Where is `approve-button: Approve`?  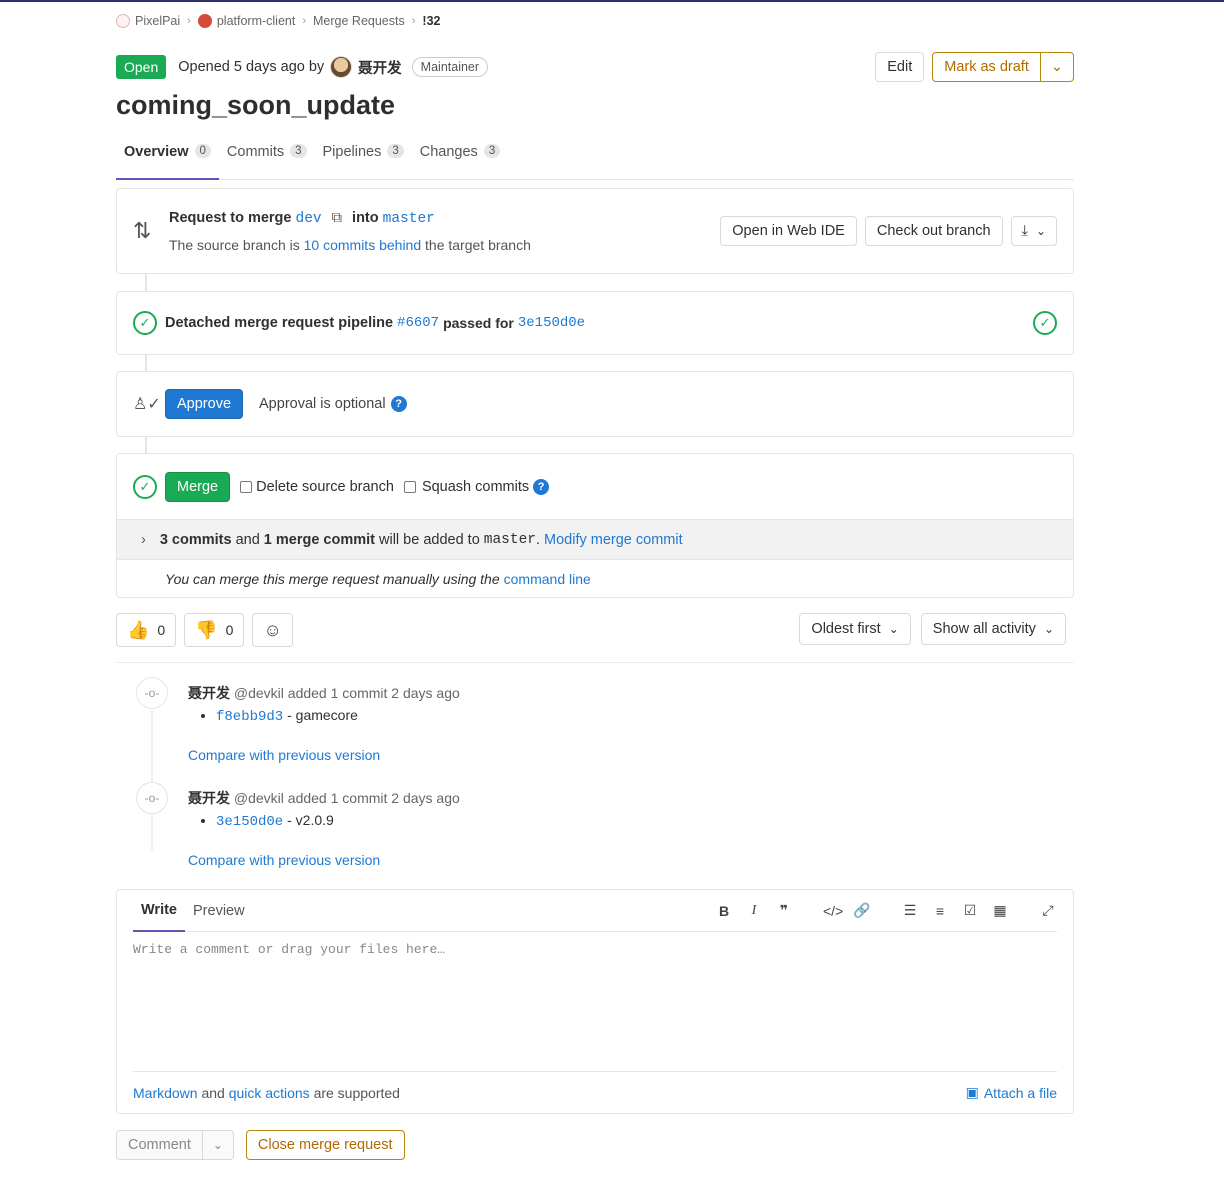 approve-button: Approve is located at coordinates (204, 404).